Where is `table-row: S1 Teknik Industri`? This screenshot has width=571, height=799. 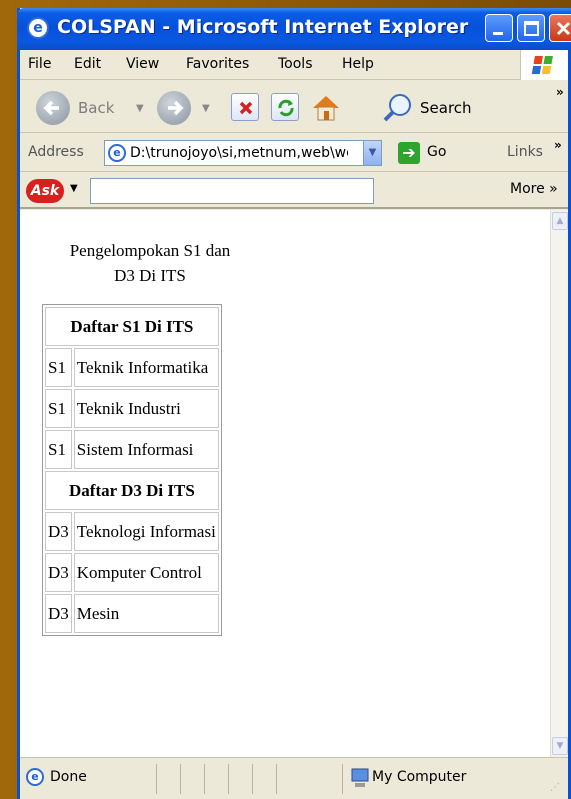
table-row: S1 Teknik Industri is located at coordinates (132, 408).